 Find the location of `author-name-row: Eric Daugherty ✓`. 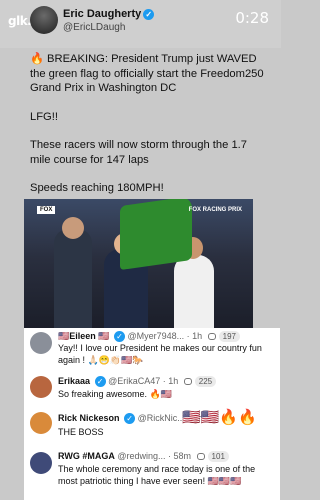

author-name-row: Eric Daugherty ✓ is located at coordinates (109, 14).